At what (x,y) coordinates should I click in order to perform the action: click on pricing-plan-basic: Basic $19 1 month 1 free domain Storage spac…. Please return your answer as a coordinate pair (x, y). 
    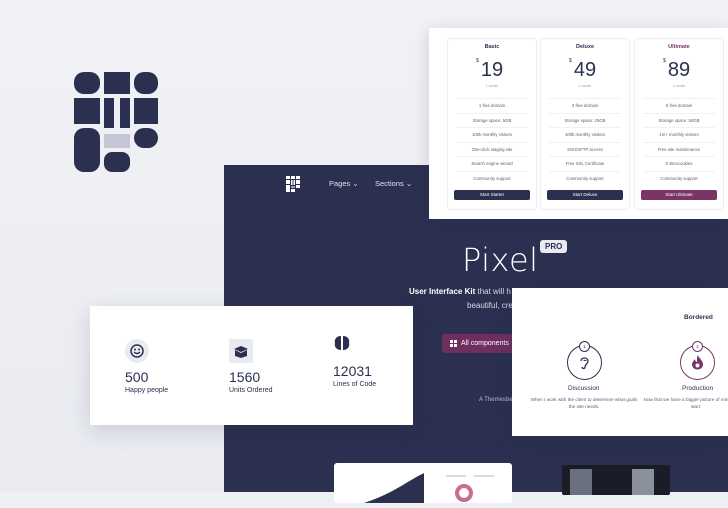
    Looking at the image, I should click on (492, 124).